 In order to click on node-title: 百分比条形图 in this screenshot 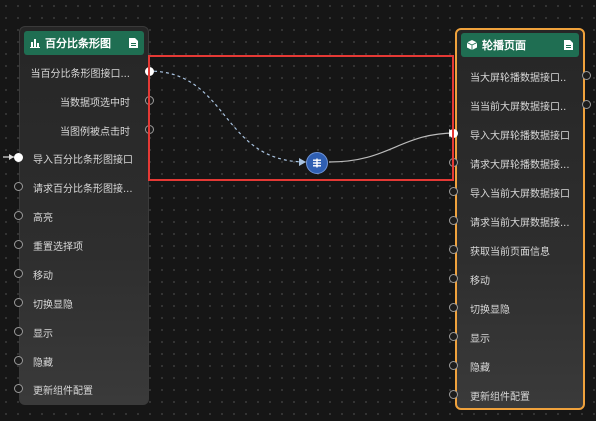, I will do `click(78, 43)`.